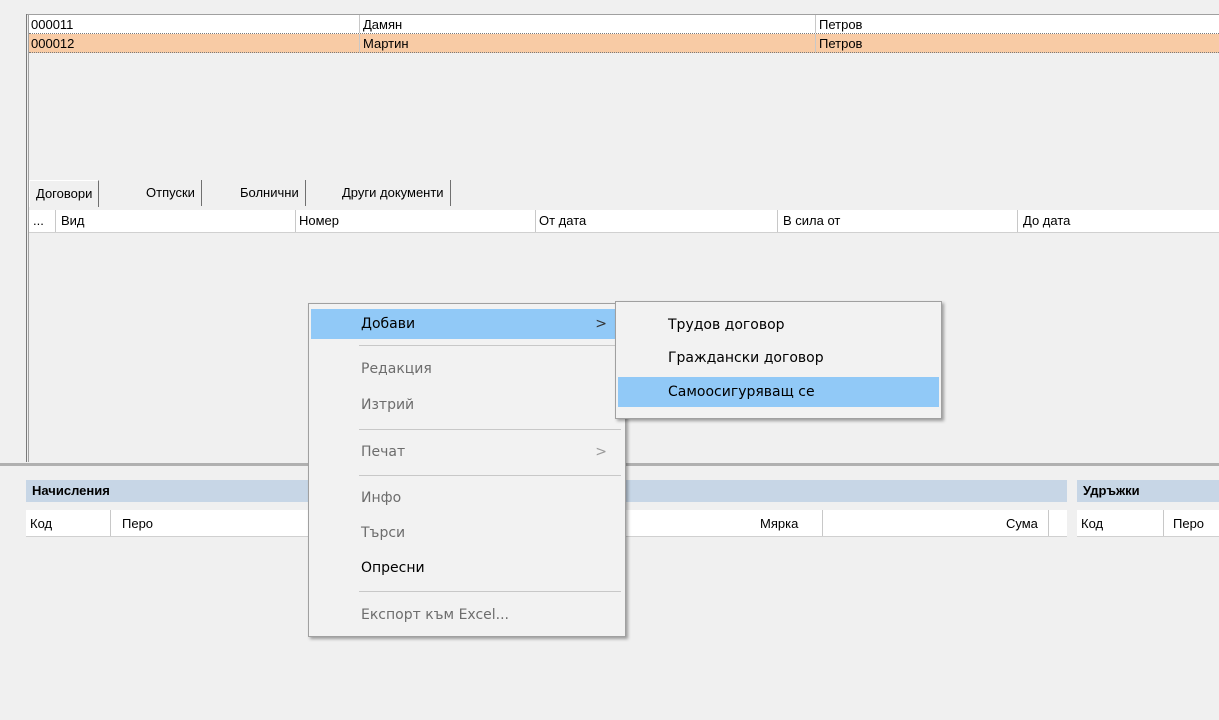  I want to click on submenu-item-label: Граждански договор, so click(746, 358).